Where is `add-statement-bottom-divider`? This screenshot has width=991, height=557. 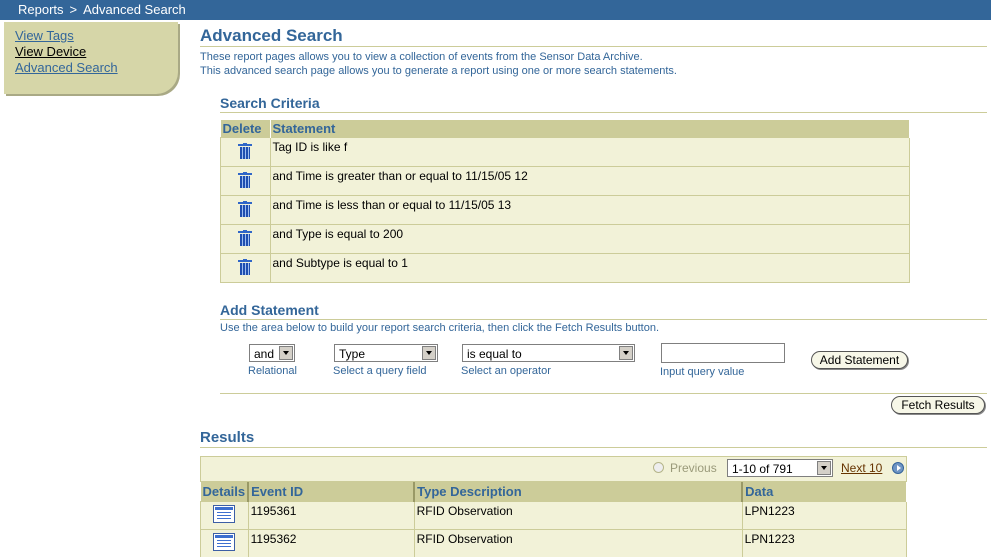 add-statement-bottom-divider is located at coordinates (603, 393).